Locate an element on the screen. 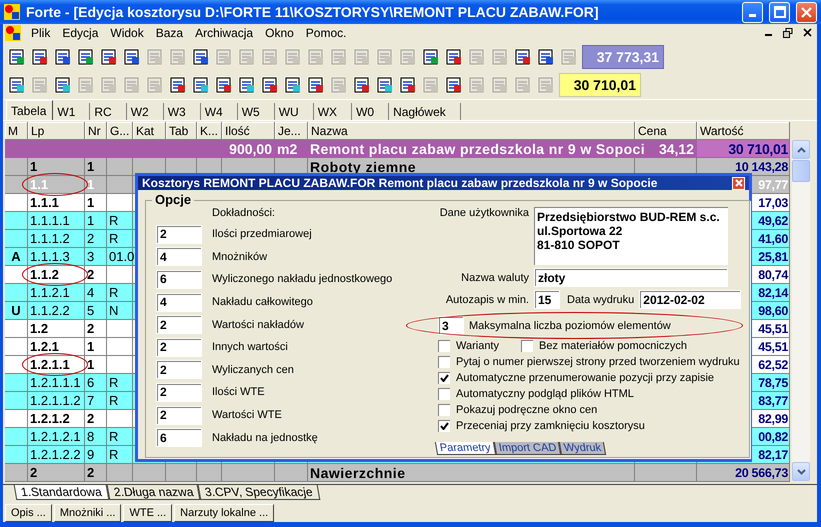  input-field: 2012-02-02 is located at coordinates (690, 299).